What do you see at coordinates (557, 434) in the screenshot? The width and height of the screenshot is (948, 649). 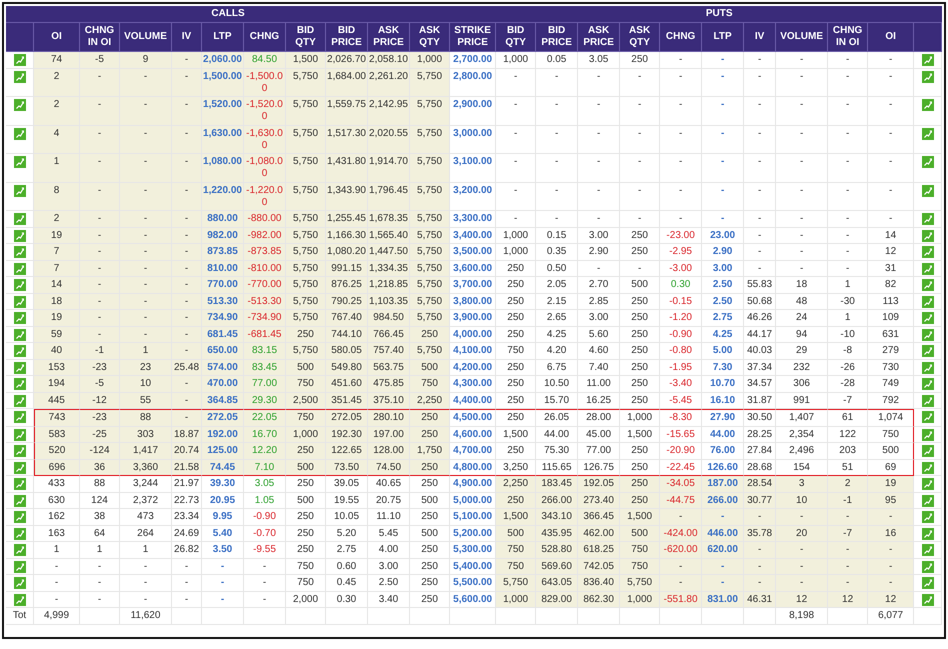 I see `table-cell: 44.00` at bounding box center [557, 434].